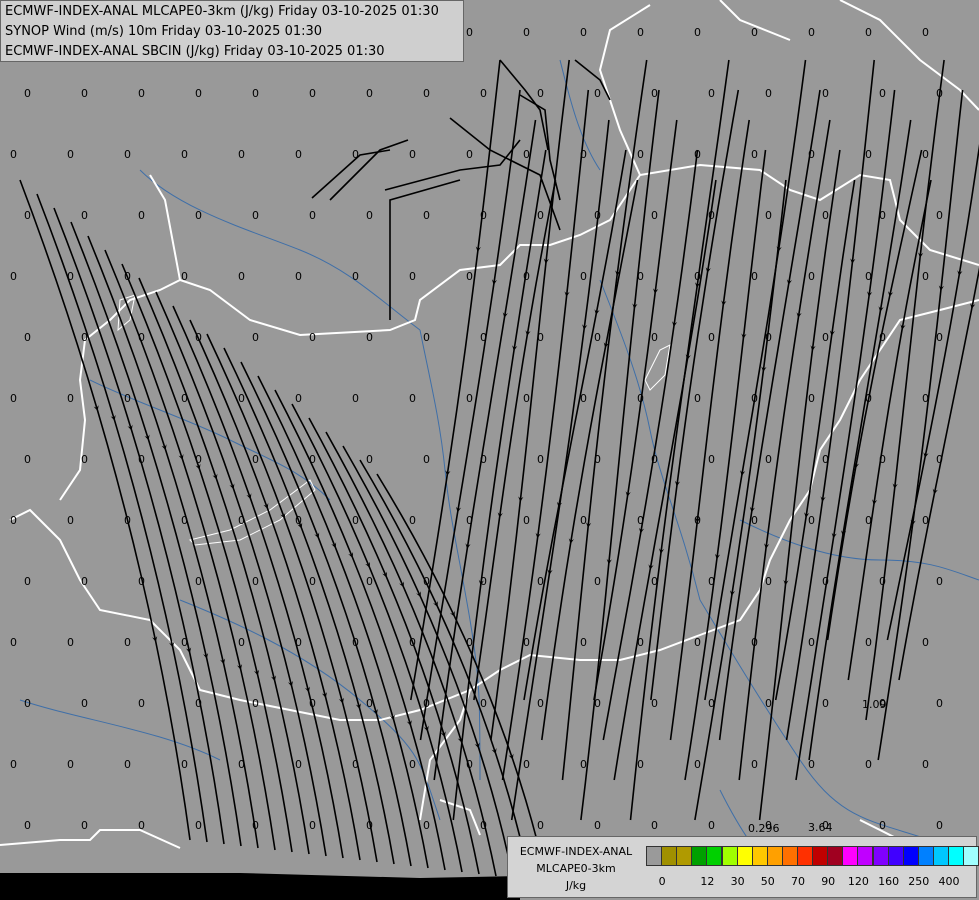 The image size is (979, 900). What do you see at coordinates (919, 881) in the screenshot?
I see `legend-tick-label: 250` at bounding box center [919, 881].